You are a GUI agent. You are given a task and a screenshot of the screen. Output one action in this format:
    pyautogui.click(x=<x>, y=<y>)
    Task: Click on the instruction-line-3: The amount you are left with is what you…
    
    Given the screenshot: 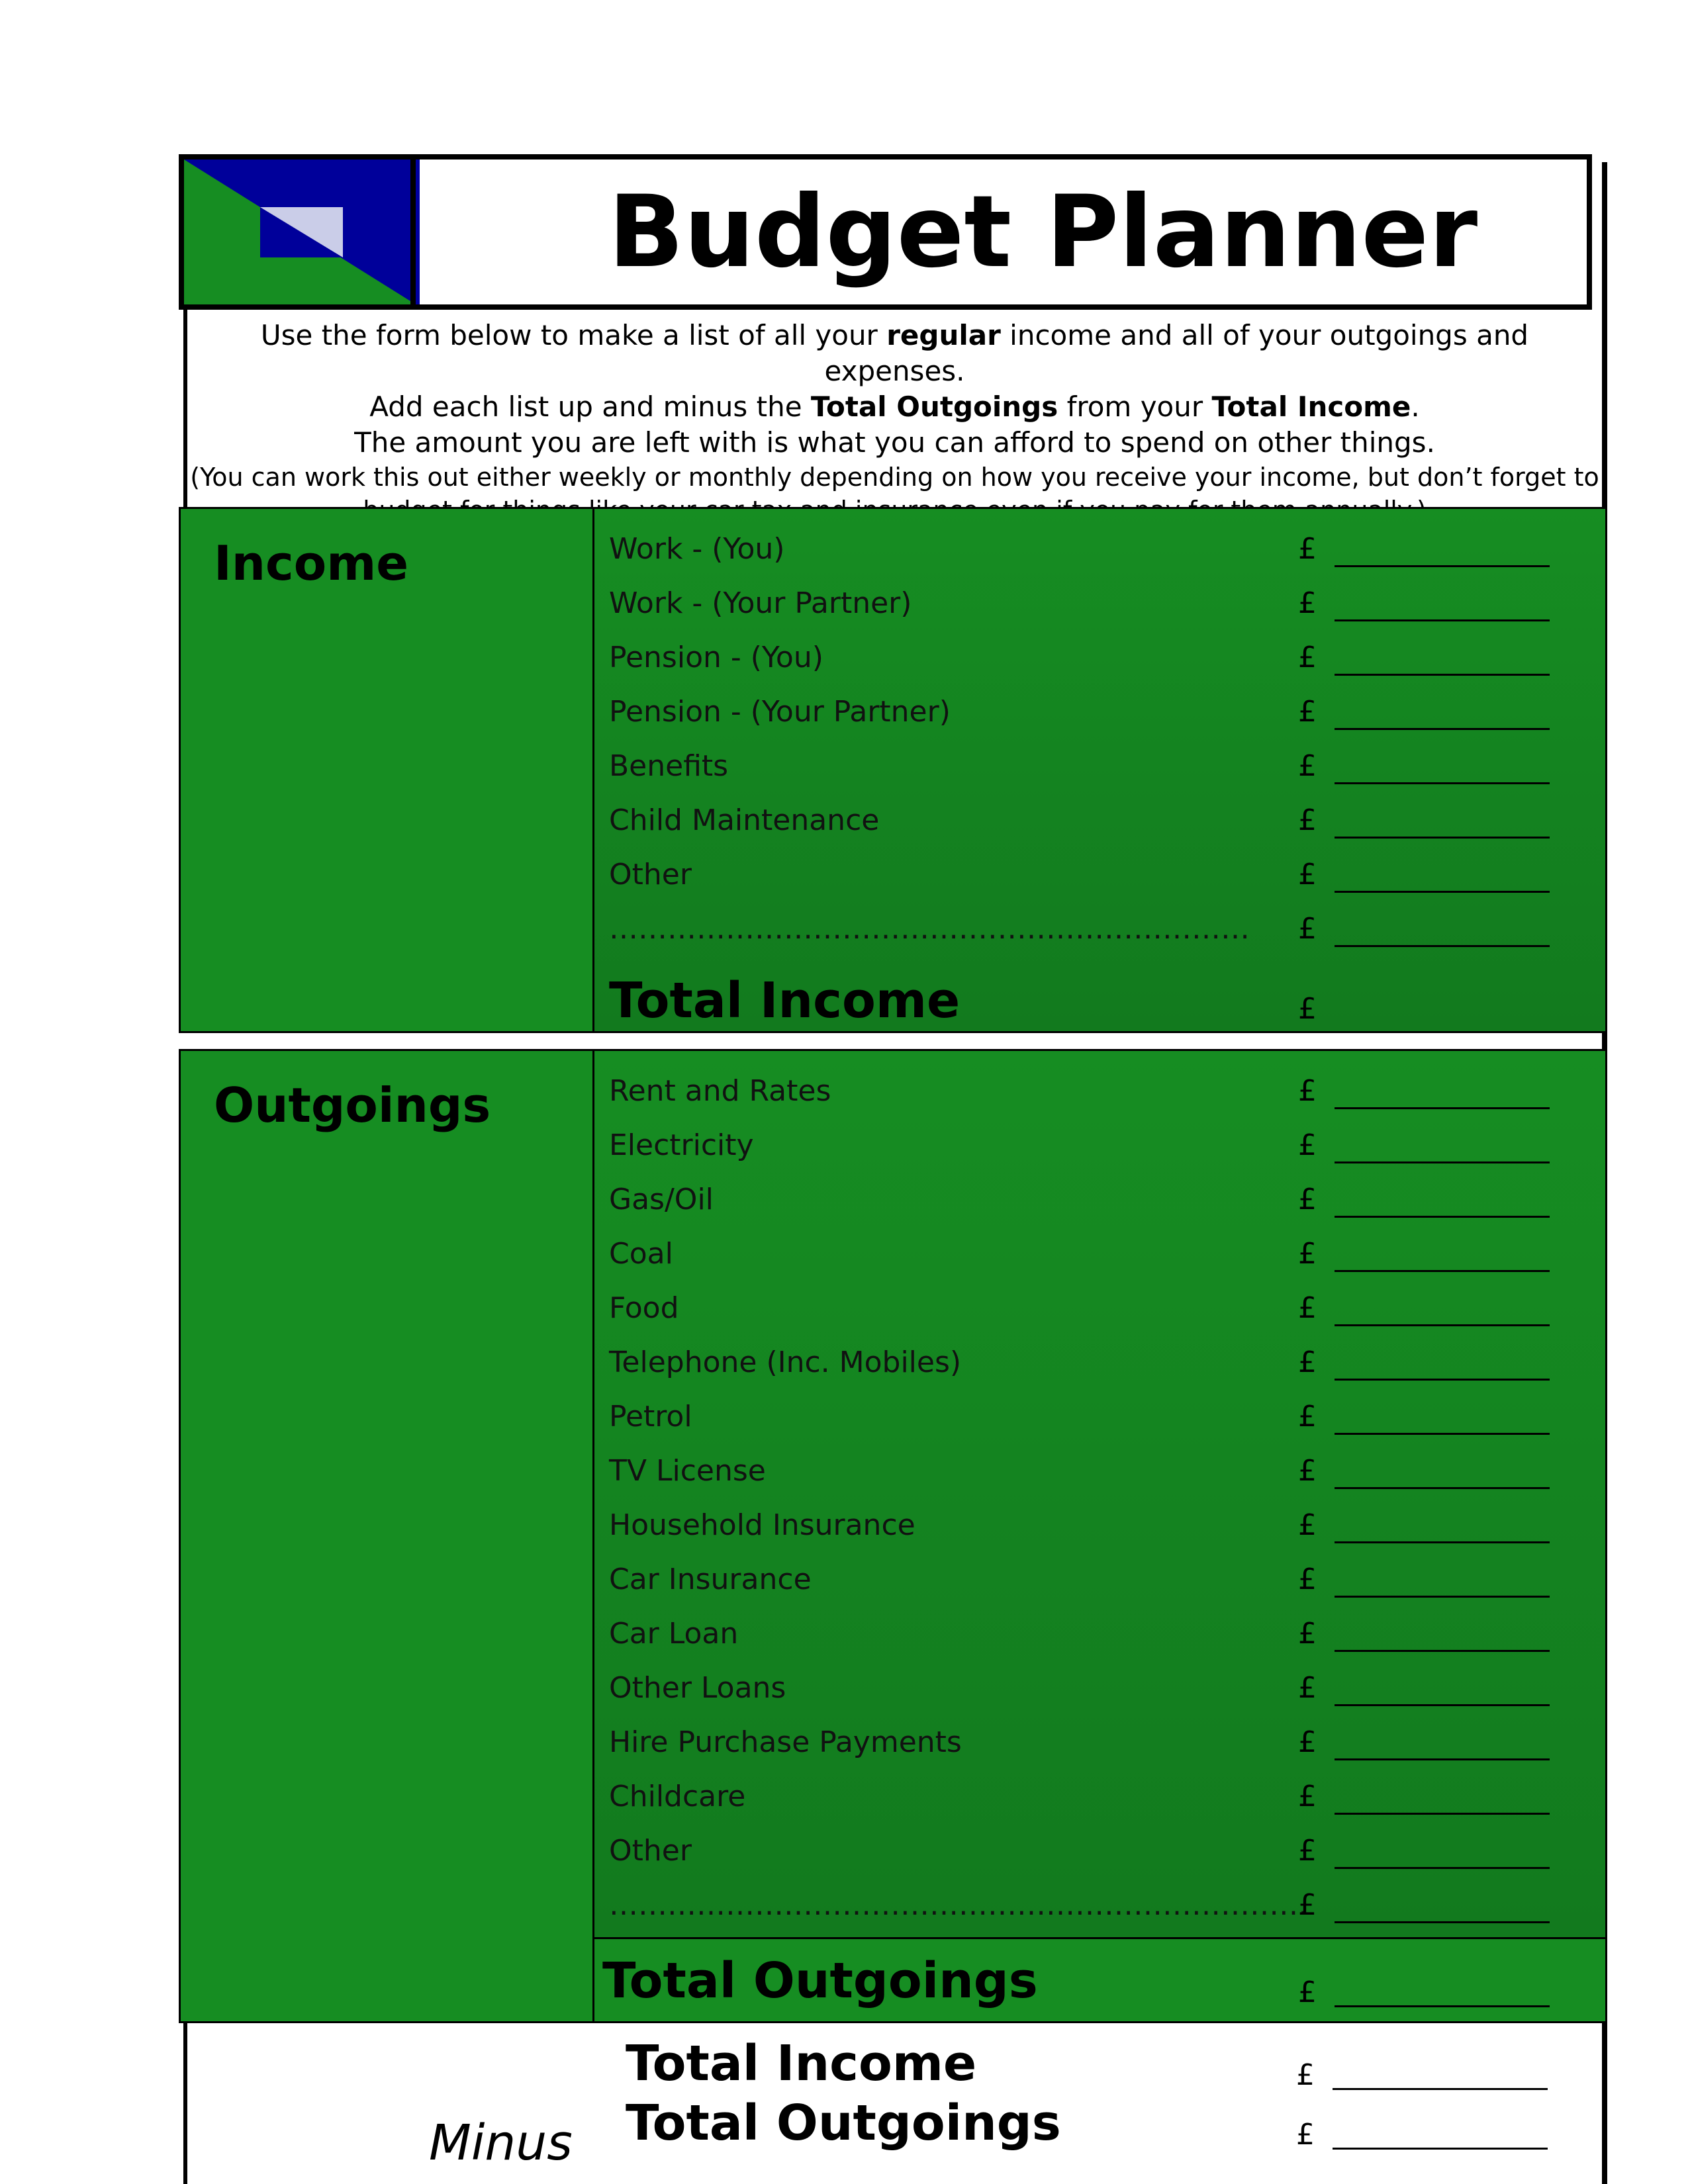 What is the action you would take?
    pyautogui.click(x=894, y=442)
    